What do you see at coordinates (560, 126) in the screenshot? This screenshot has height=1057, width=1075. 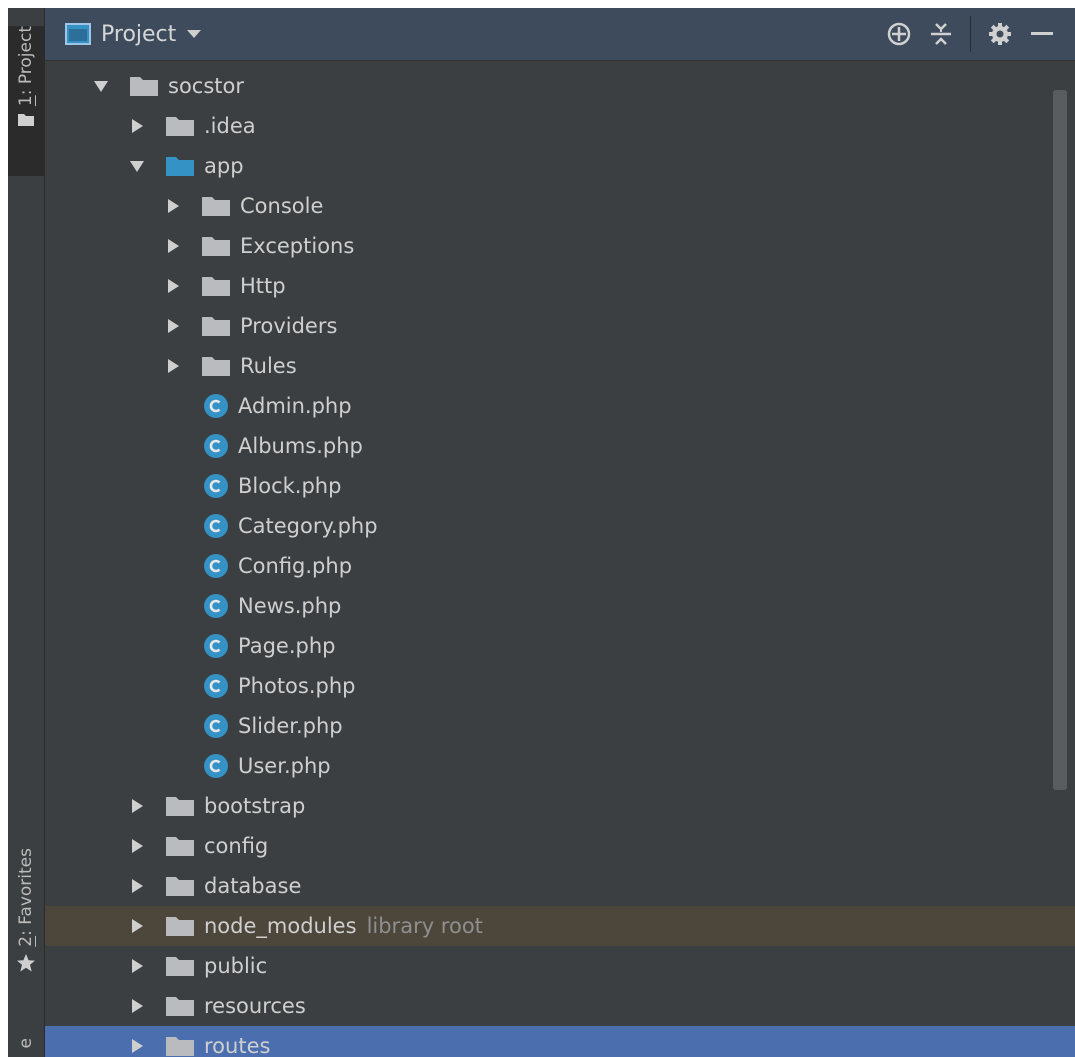 I see `tree-folder-row: .idea` at bounding box center [560, 126].